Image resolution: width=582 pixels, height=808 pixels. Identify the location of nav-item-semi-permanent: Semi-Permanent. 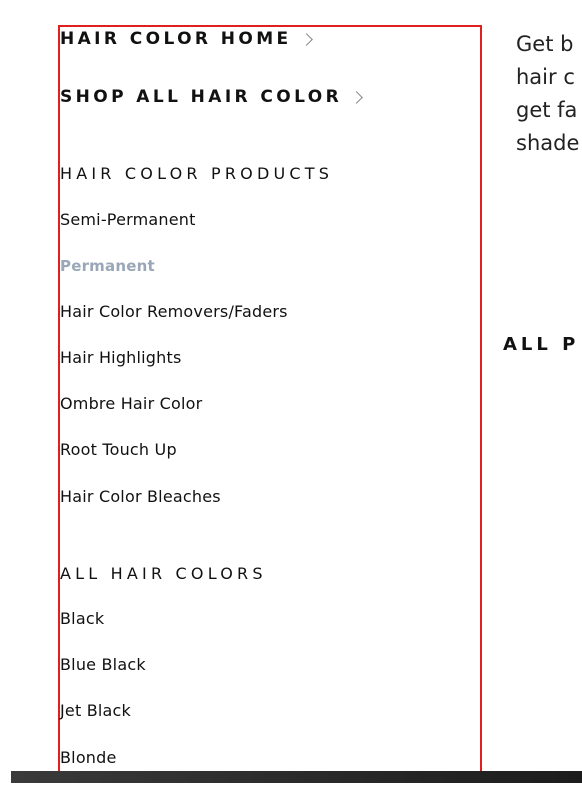
(128, 219).